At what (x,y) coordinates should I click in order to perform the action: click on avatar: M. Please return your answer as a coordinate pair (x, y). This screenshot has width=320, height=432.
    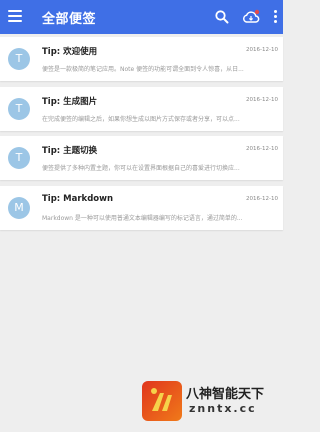
    Looking at the image, I should click on (19, 208).